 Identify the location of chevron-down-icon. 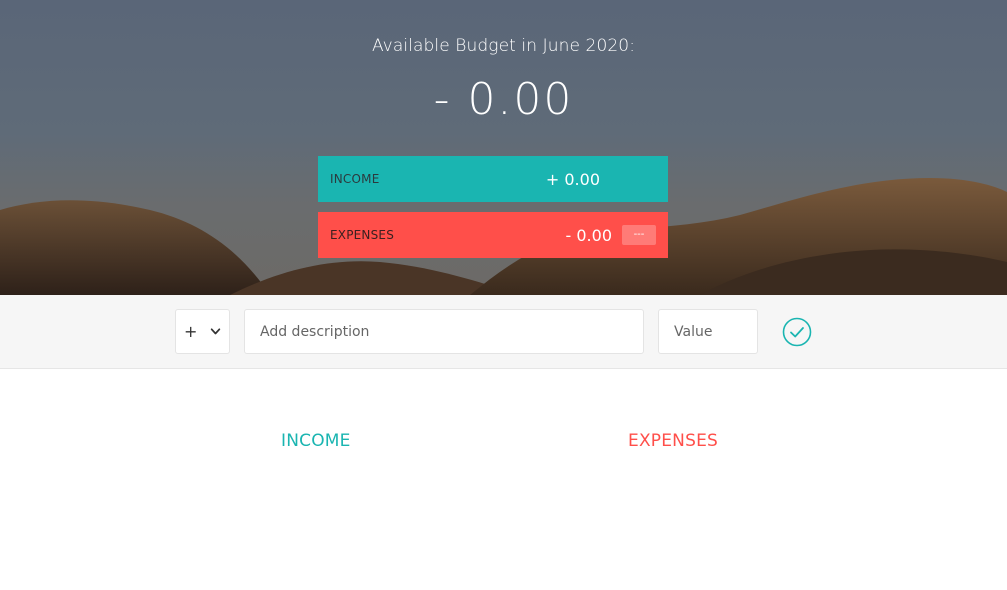
(215, 331).